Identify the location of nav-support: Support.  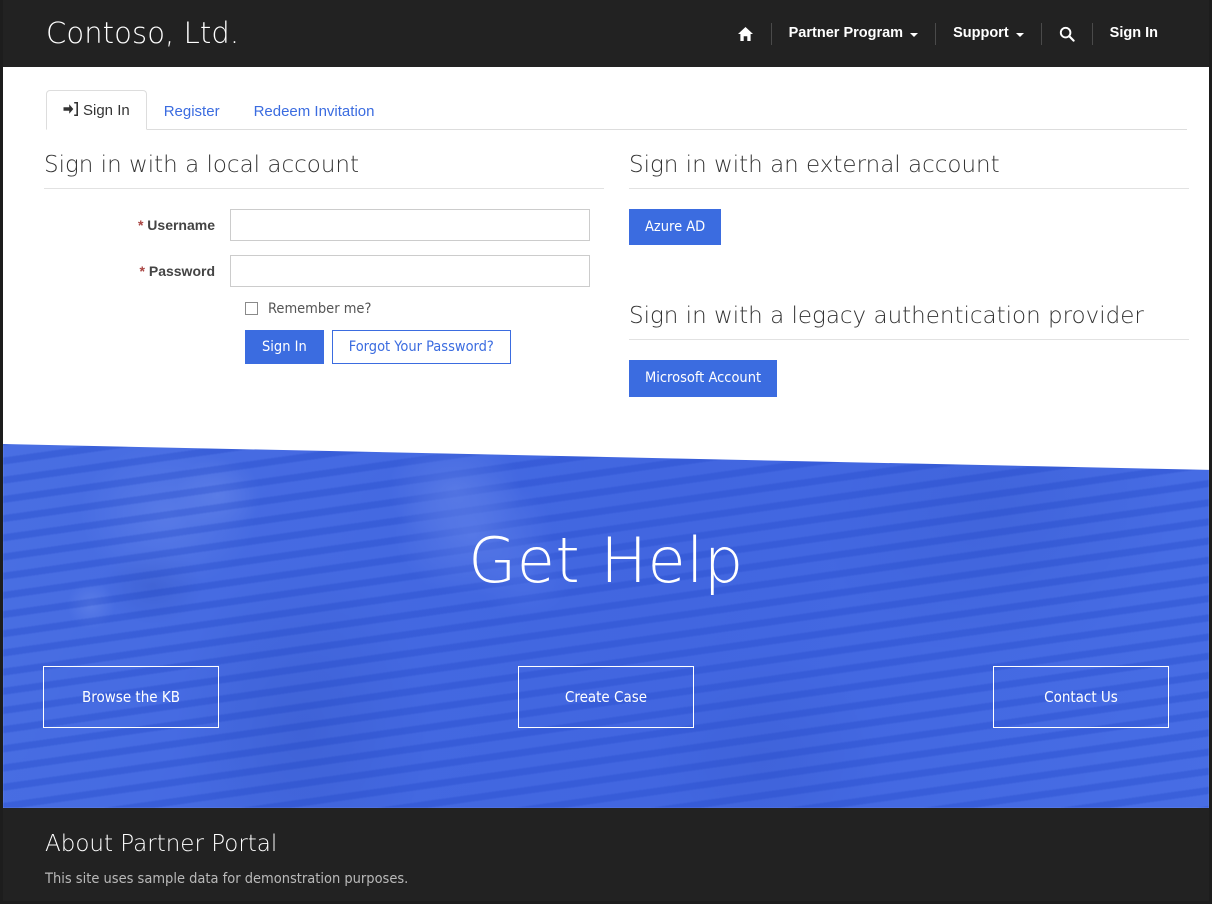
(988, 33).